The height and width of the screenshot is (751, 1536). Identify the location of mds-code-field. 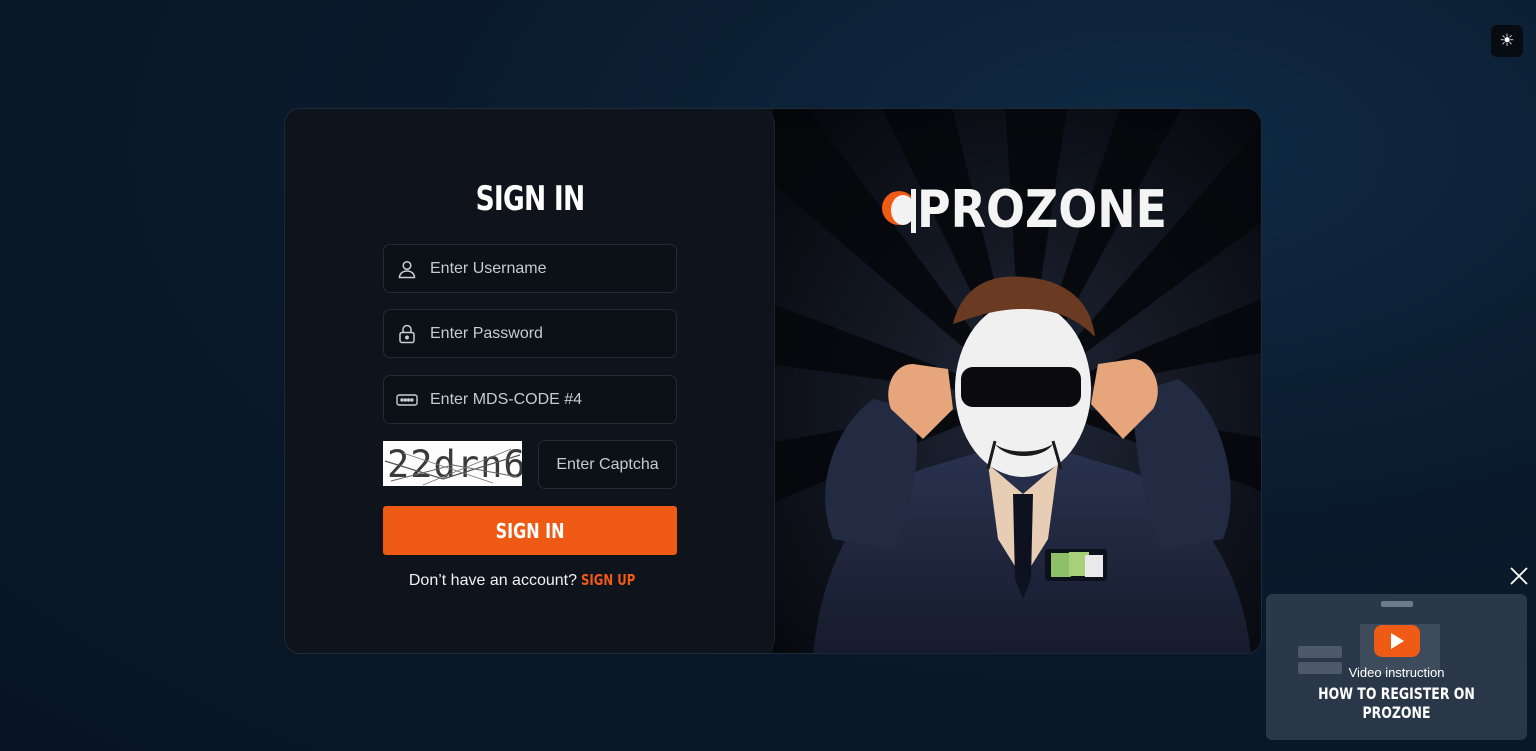
(530, 399).